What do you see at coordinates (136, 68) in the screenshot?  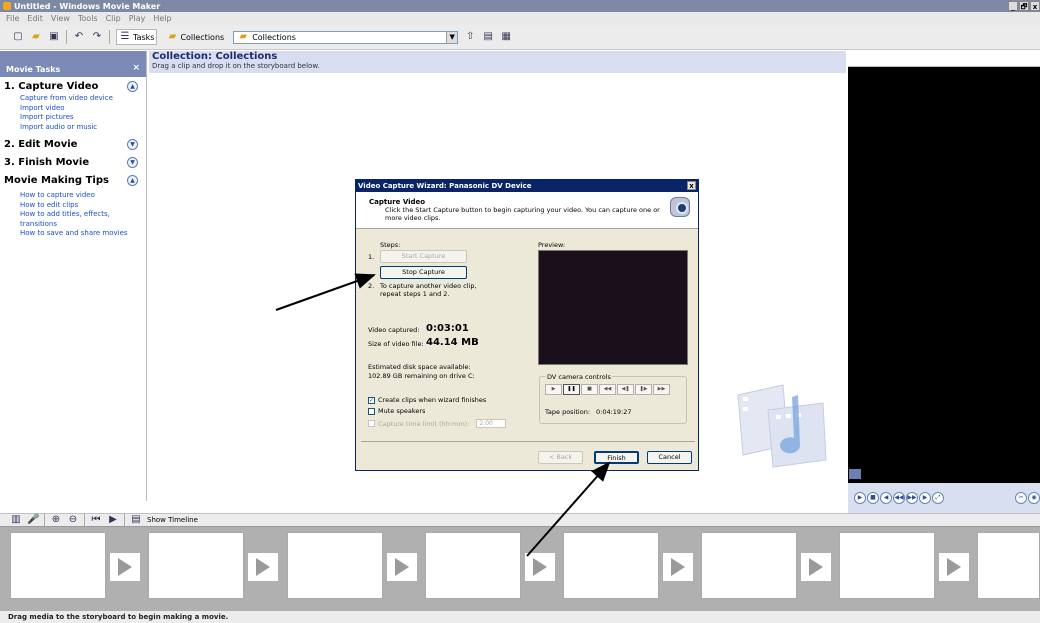 I see `close-icon: ×` at bounding box center [136, 68].